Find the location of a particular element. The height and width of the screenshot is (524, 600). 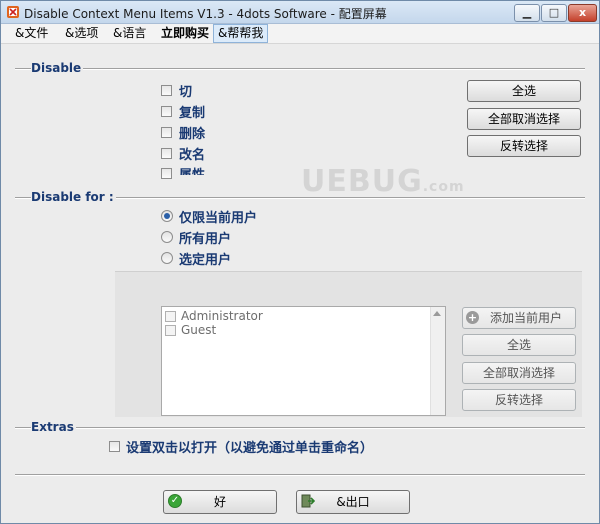

label-current-user: 仅限当前用户 is located at coordinates (218, 218).